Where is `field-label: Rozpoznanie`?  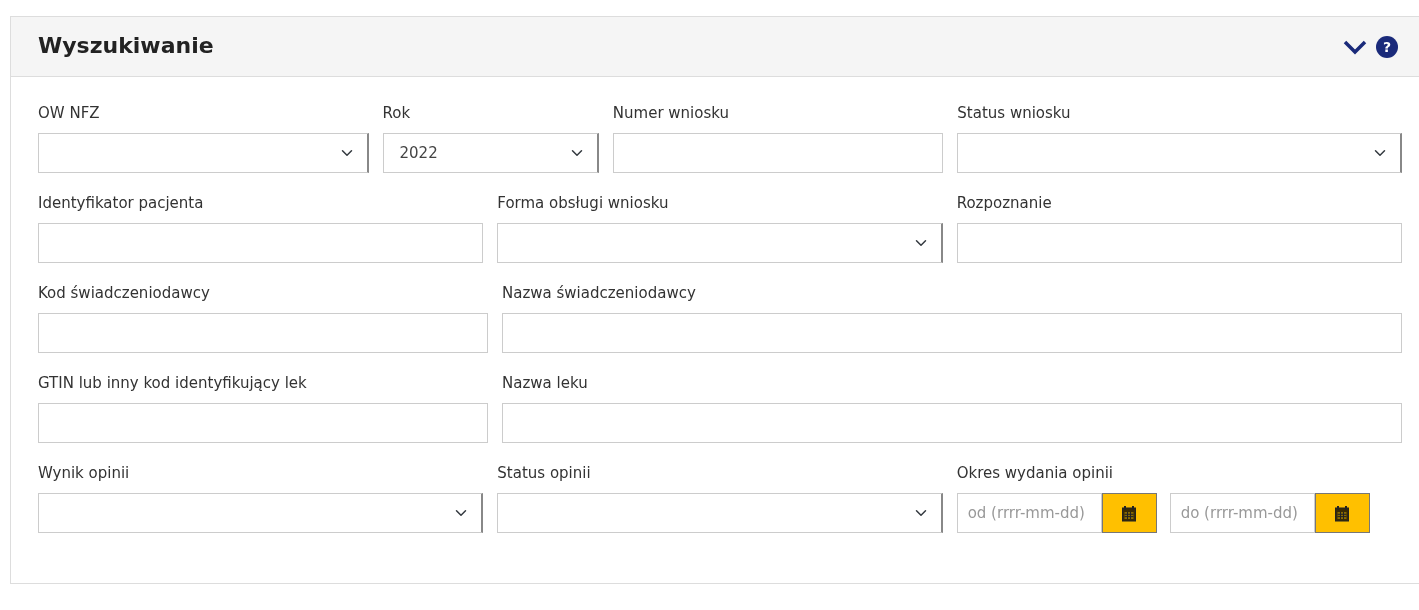 field-label: Rozpoznanie is located at coordinates (1004, 203).